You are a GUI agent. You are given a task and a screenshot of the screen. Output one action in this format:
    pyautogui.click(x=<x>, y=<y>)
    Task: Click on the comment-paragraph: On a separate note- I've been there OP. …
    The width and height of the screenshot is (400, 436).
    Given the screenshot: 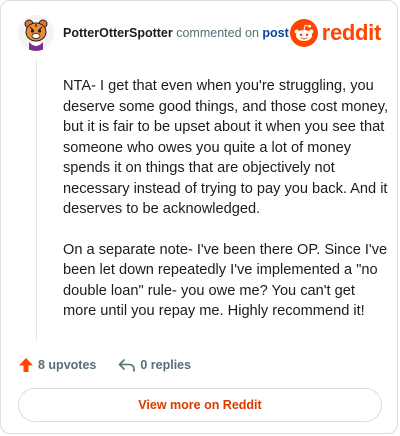 What is the action you would take?
    pyautogui.click(x=225, y=280)
    